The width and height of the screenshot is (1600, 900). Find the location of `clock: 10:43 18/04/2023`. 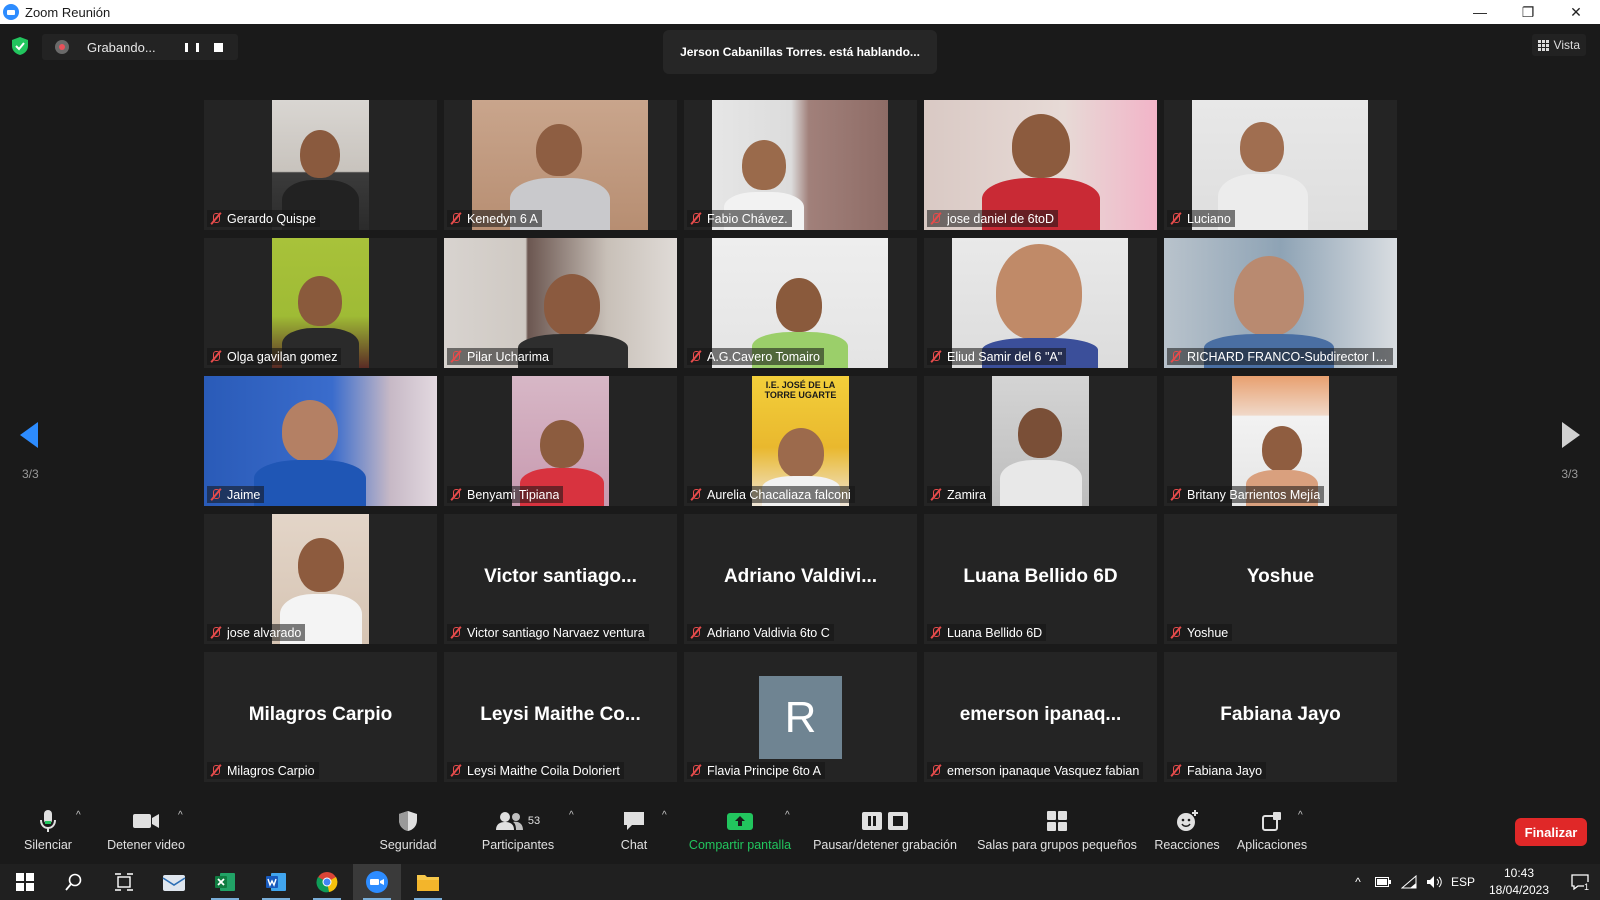

clock: 10:43 18/04/2023 is located at coordinates (1519, 882).